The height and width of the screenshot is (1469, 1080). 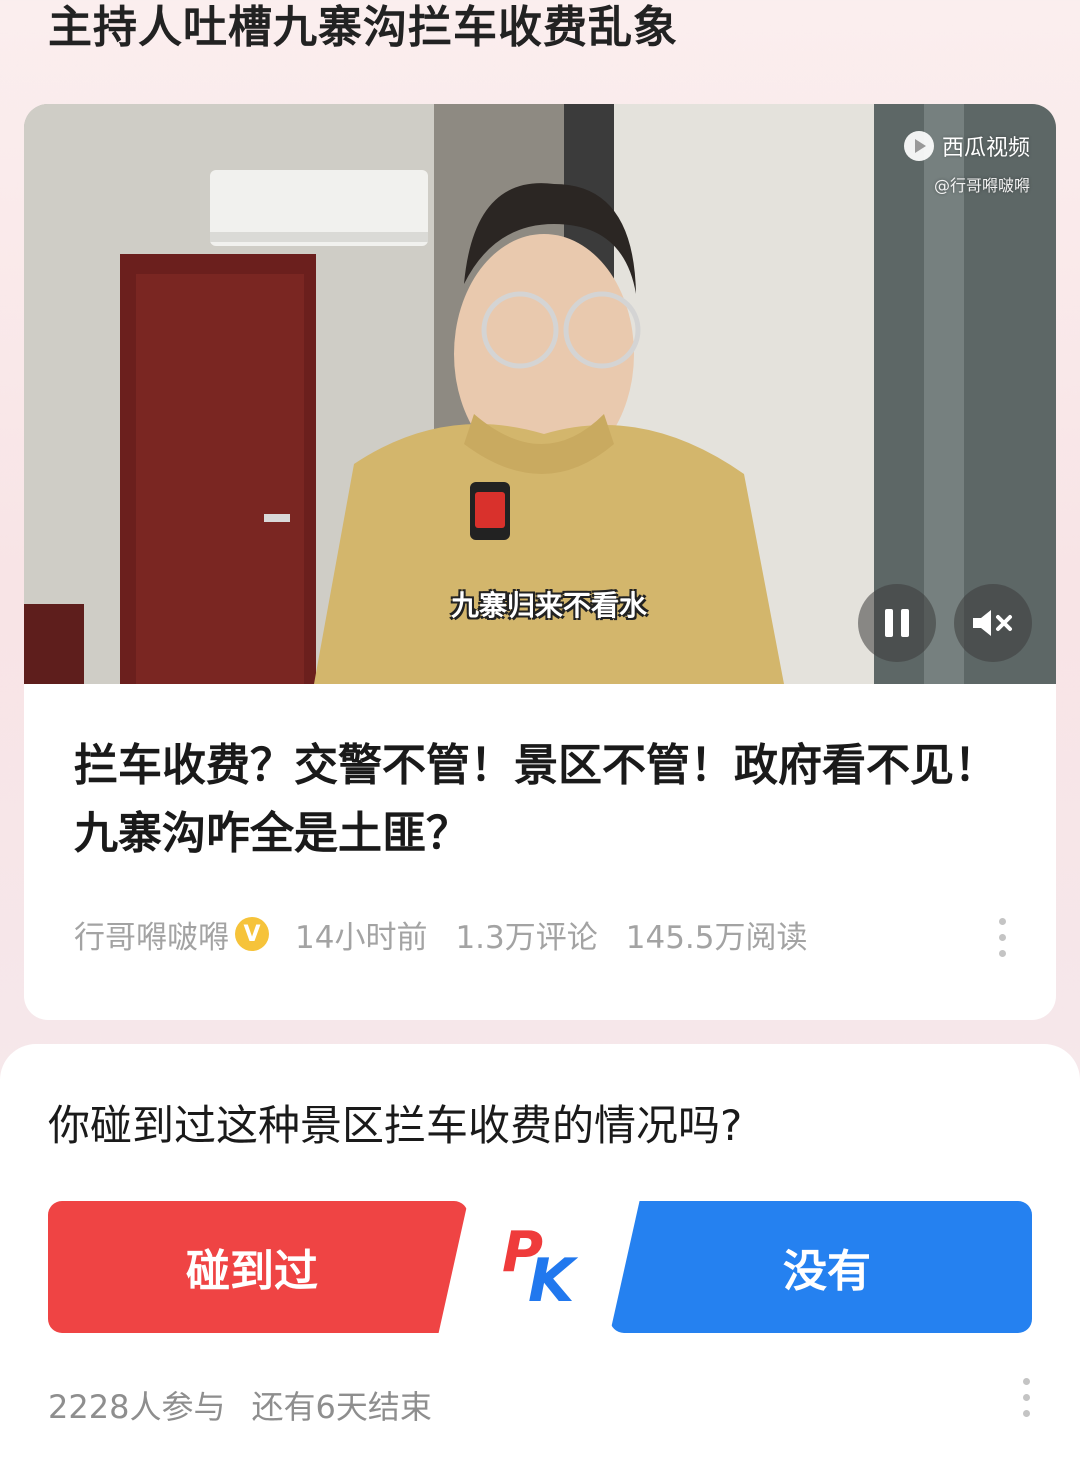 What do you see at coordinates (985, 148) in the screenshot?
I see `watermark-brand: 西瓜视频` at bounding box center [985, 148].